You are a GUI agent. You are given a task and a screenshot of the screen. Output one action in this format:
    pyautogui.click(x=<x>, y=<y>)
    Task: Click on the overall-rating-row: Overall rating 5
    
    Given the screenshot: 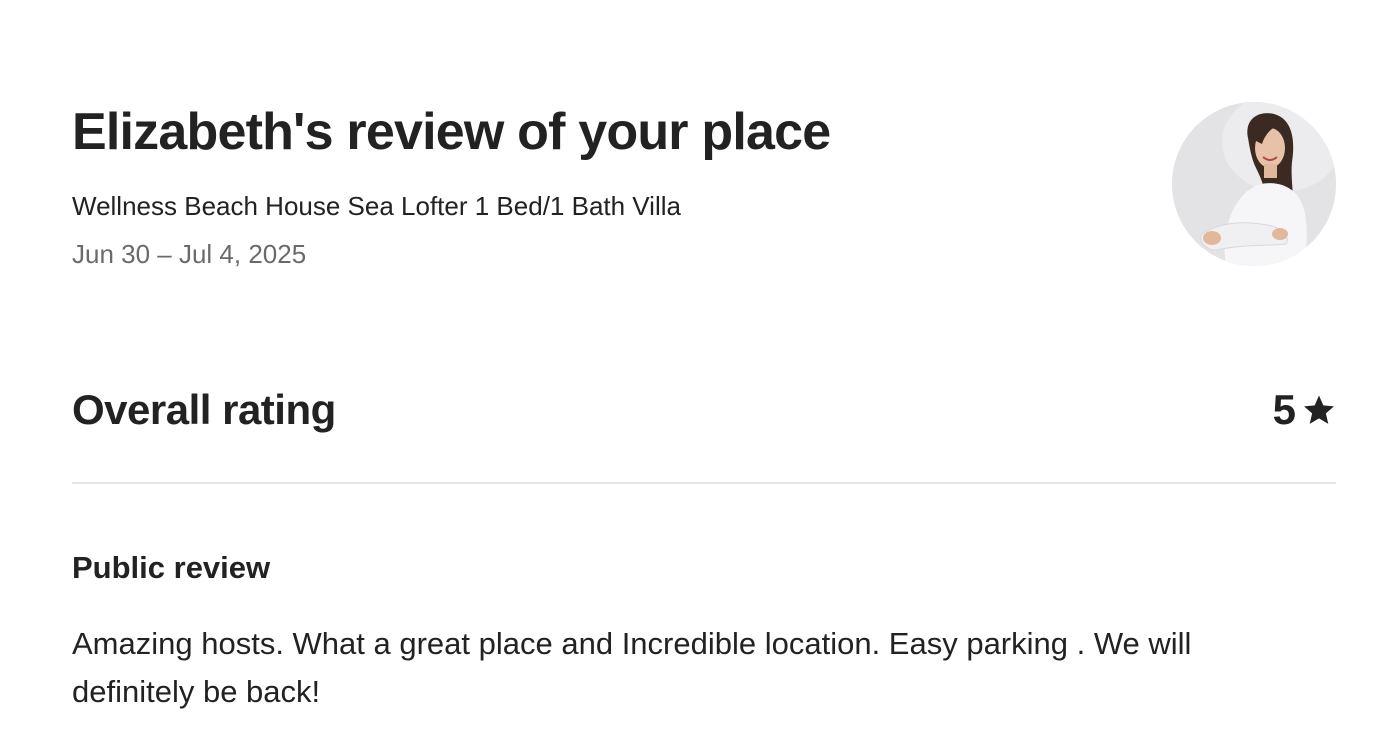 What is the action you would take?
    pyautogui.click(x=704, y=410)
    